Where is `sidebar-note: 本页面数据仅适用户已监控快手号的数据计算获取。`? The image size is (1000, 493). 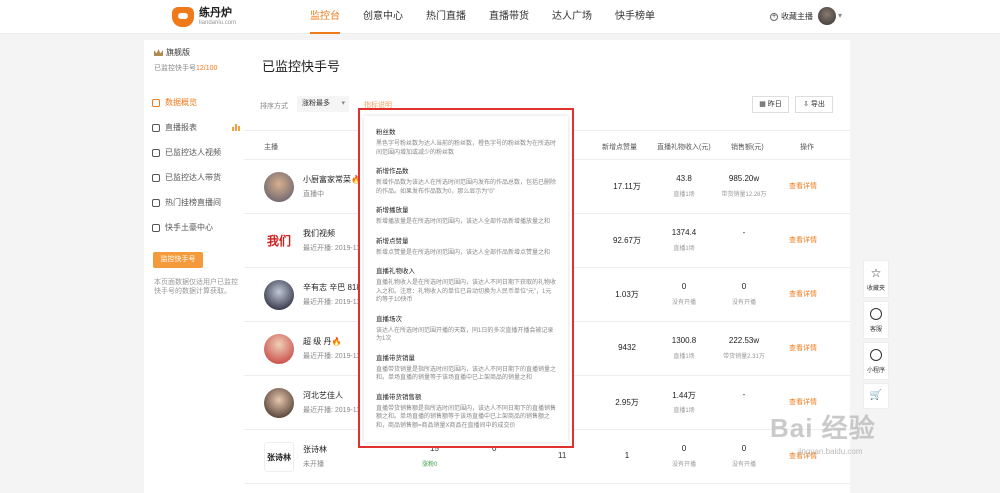
sidebar-note: 本页面数据仅适用户已监控快手号的数据计算获取。 is located at coordinates (196, 287).